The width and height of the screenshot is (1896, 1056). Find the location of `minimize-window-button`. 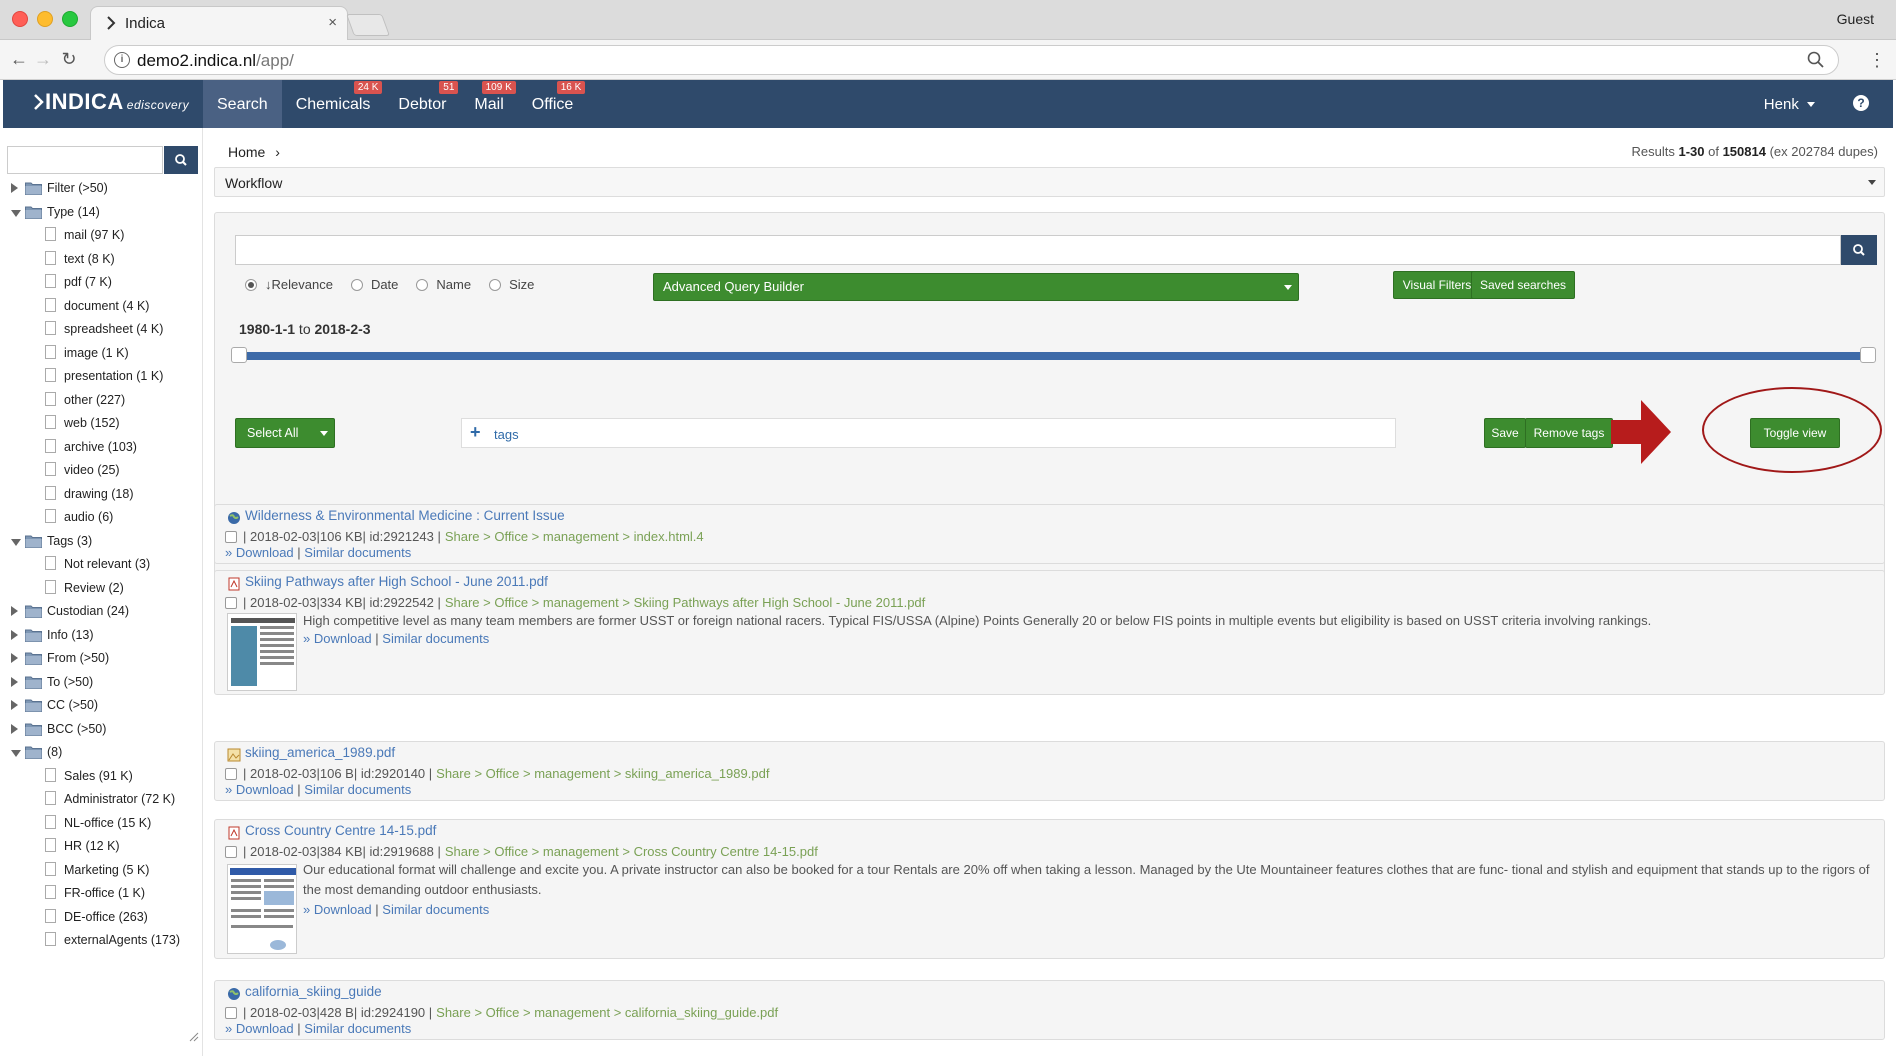

minimize-window-button is located at coordinates (45, 19).